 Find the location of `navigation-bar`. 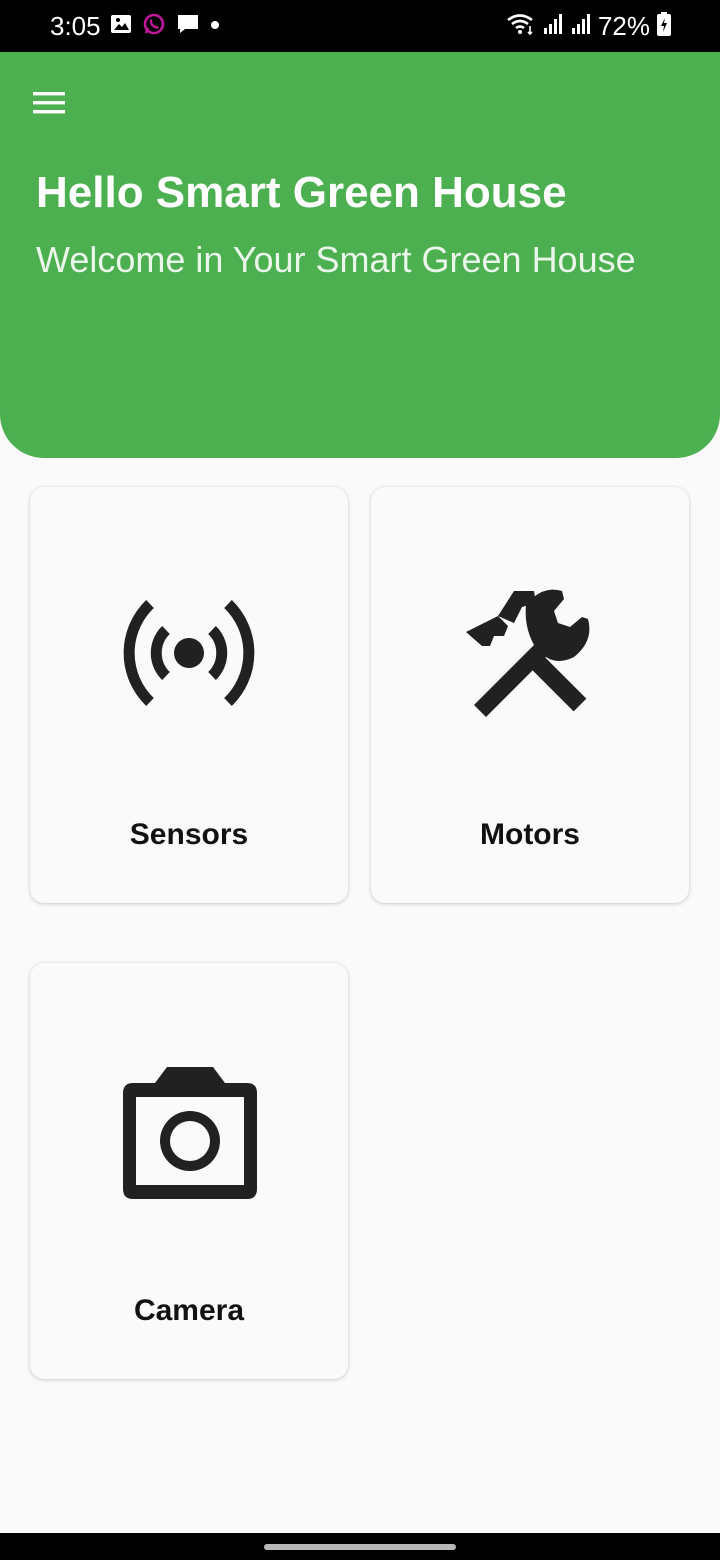

navigation-bar is located at coordinates (360, 1546).